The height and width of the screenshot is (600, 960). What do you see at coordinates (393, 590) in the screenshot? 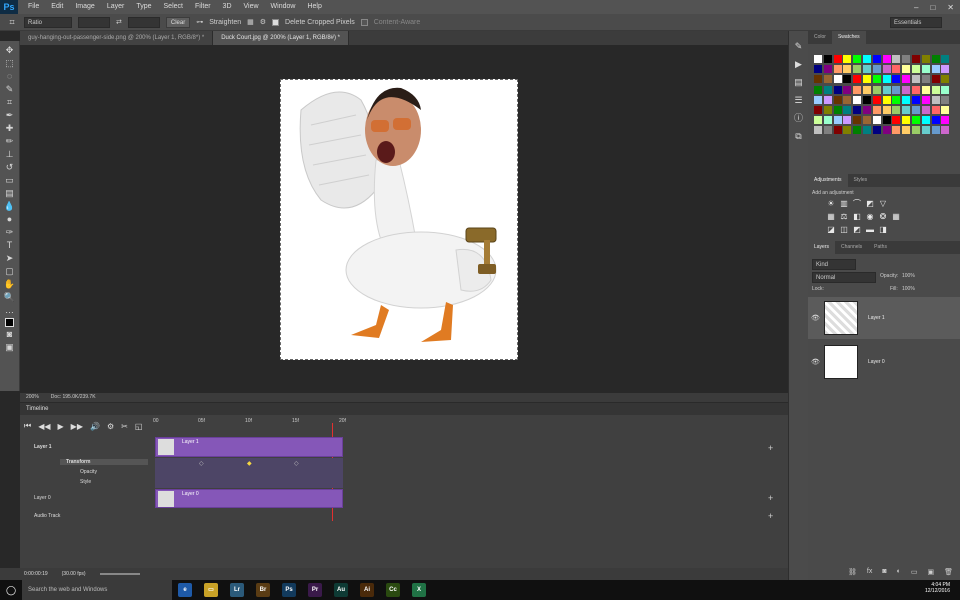
I see `taskbar-app-7: Cc` at bounding box center [393, 590].